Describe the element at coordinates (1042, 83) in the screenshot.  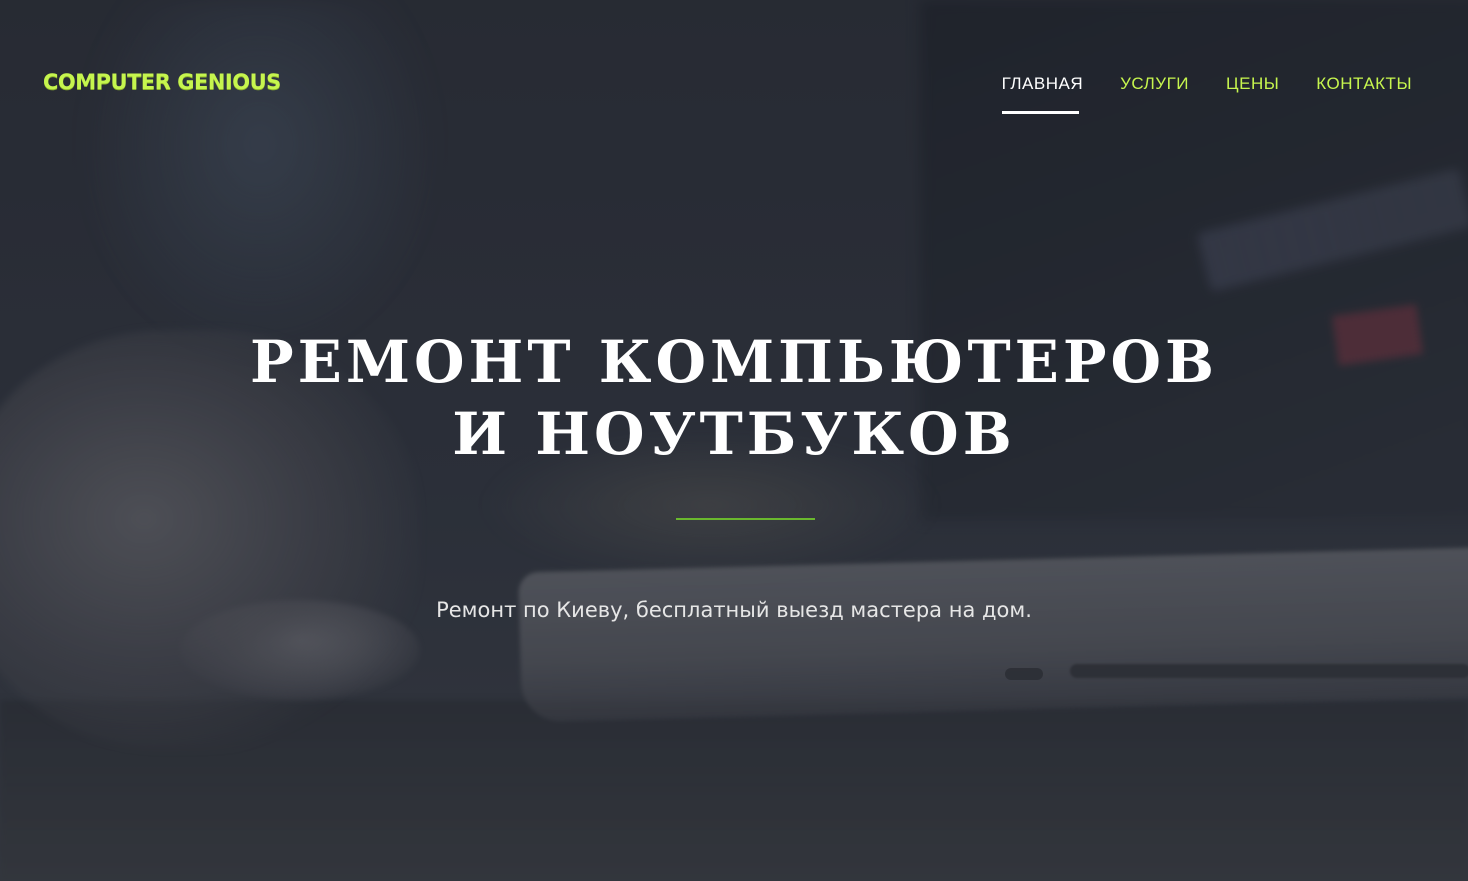
I see `nav-item-label: ГЛАВНАЯ` at that location.